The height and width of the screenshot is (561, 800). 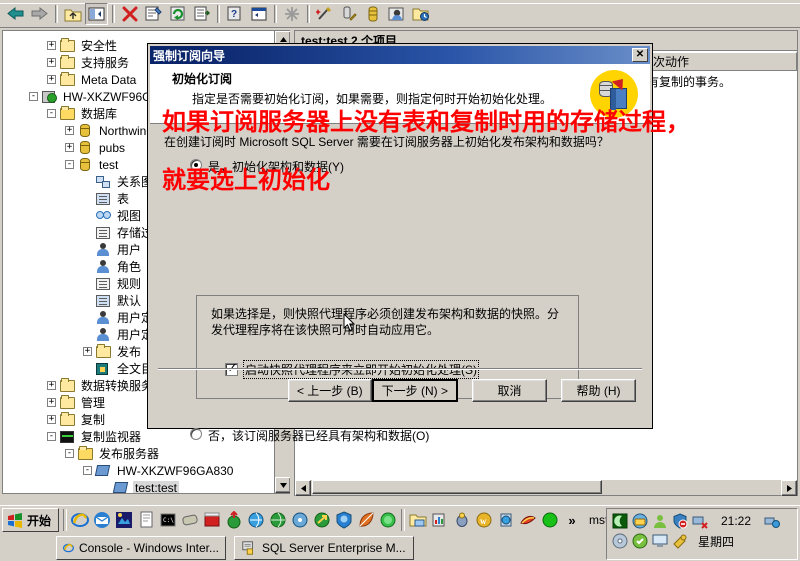 What do you see at coordinates (83, 113) in the screenshot?
I see `tree-item: - 数据库` at bounding box center [83, 113].